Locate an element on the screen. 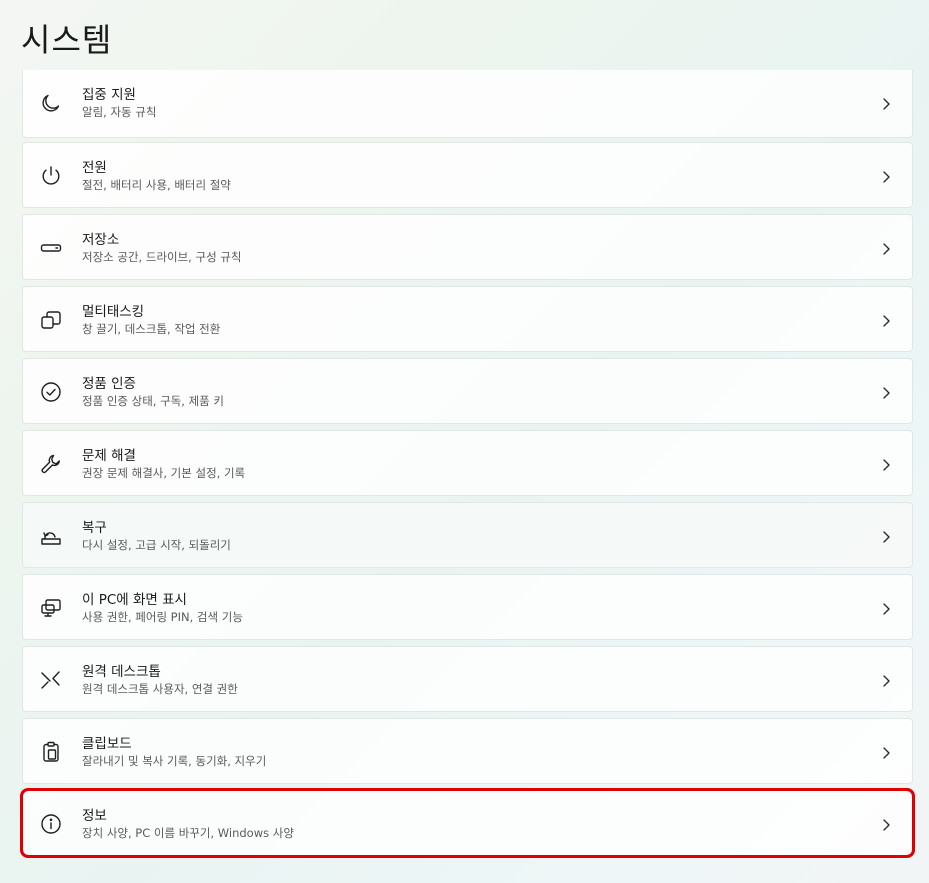 The height and width of the screenshot is (883, 929). setting-item-title: 정품 인증 is located at coordinates (109, 384).